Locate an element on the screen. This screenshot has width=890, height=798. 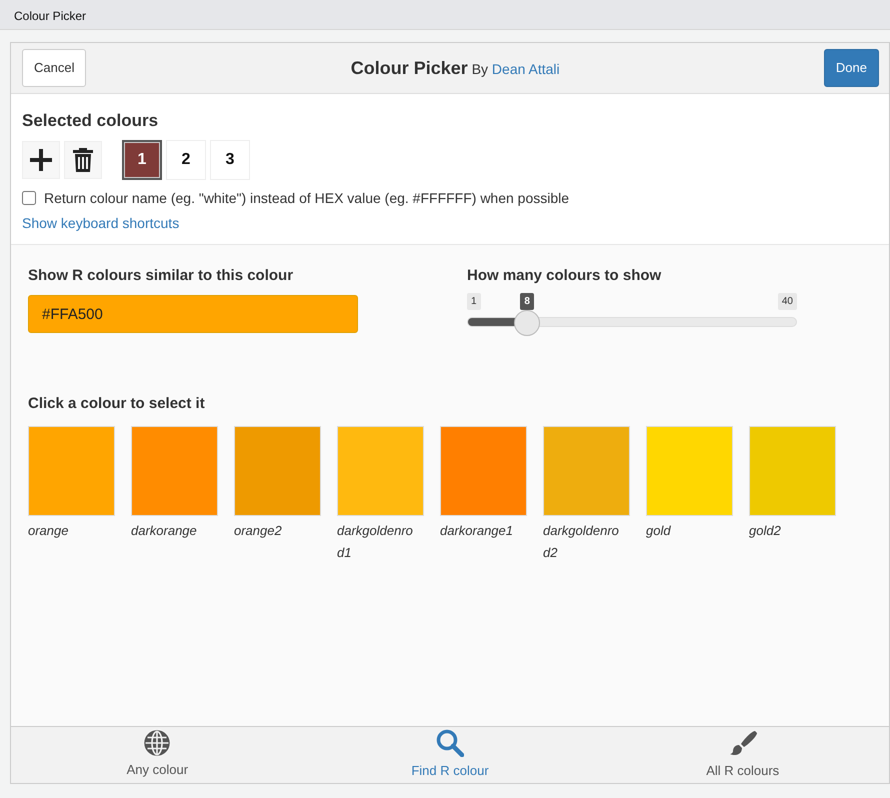
done-button: Done is located at coordinates (851, 68).